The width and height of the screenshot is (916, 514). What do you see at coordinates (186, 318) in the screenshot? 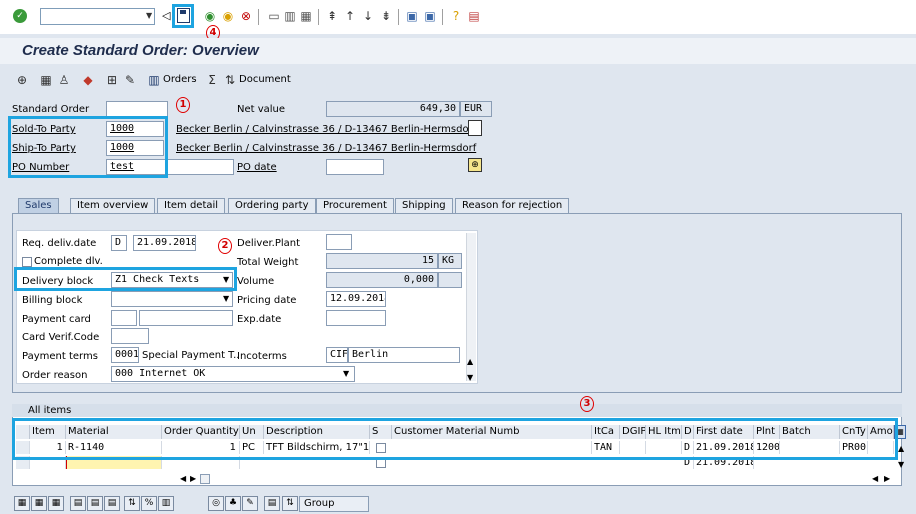
I see `payment-card-field` at bounding box center [186, 318].